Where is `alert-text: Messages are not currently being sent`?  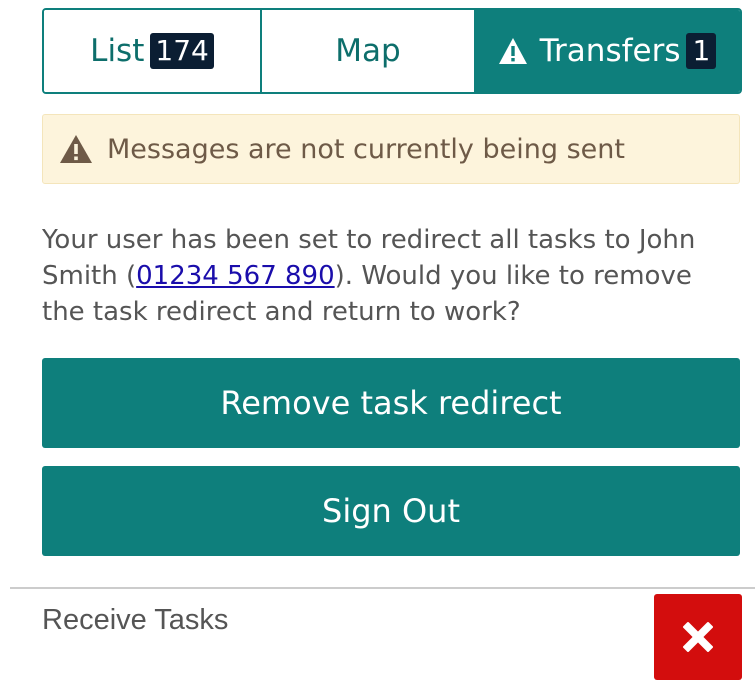
alert-text: Messages are not currently being sent is located at coordinates (366, 149).